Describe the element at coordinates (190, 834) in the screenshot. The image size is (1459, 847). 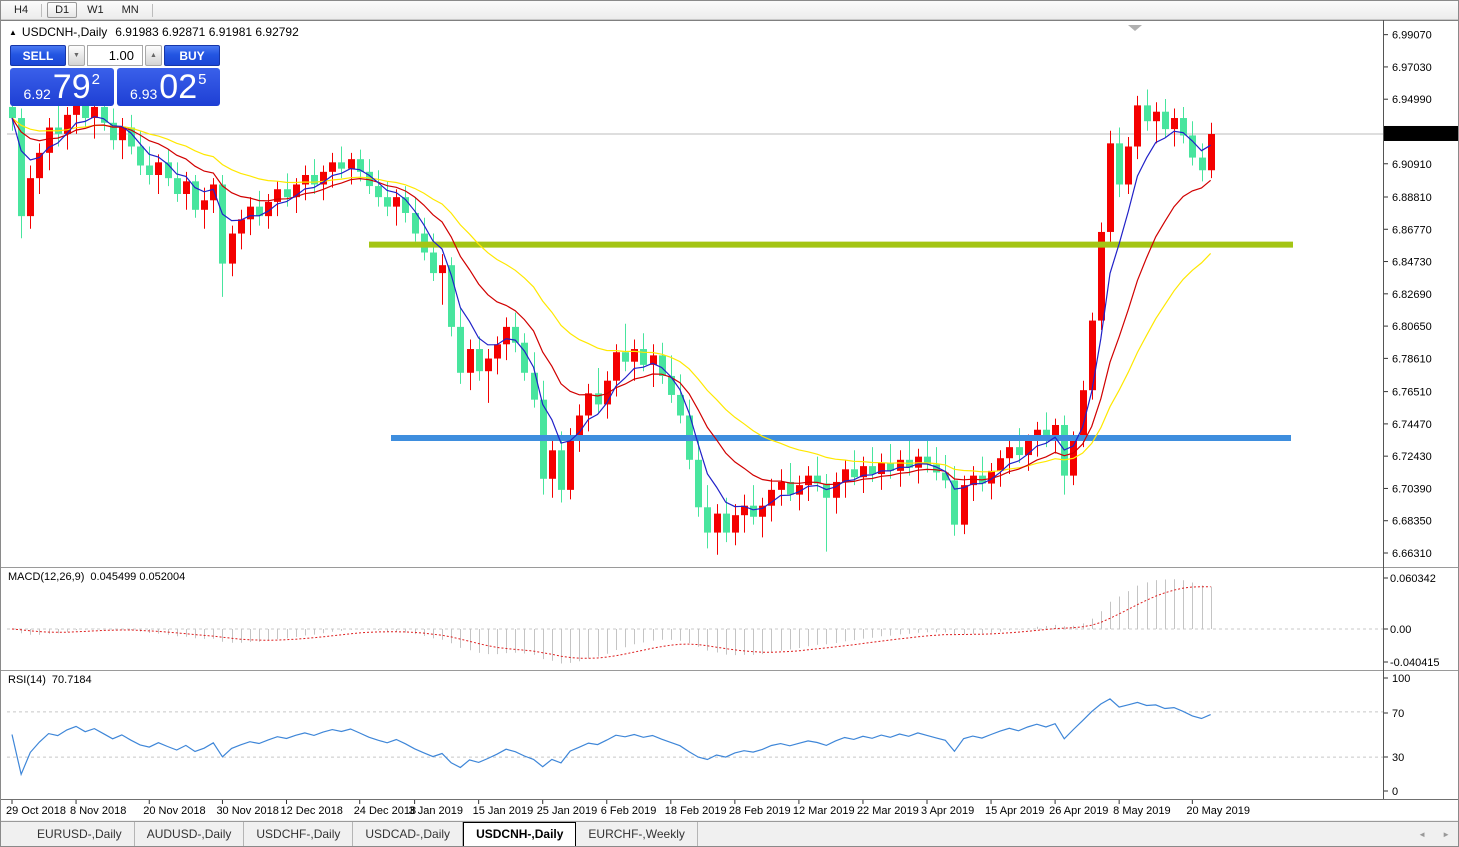
I see `chart-tab-audusd-daily: AUDUSD-,Daily` at that location.